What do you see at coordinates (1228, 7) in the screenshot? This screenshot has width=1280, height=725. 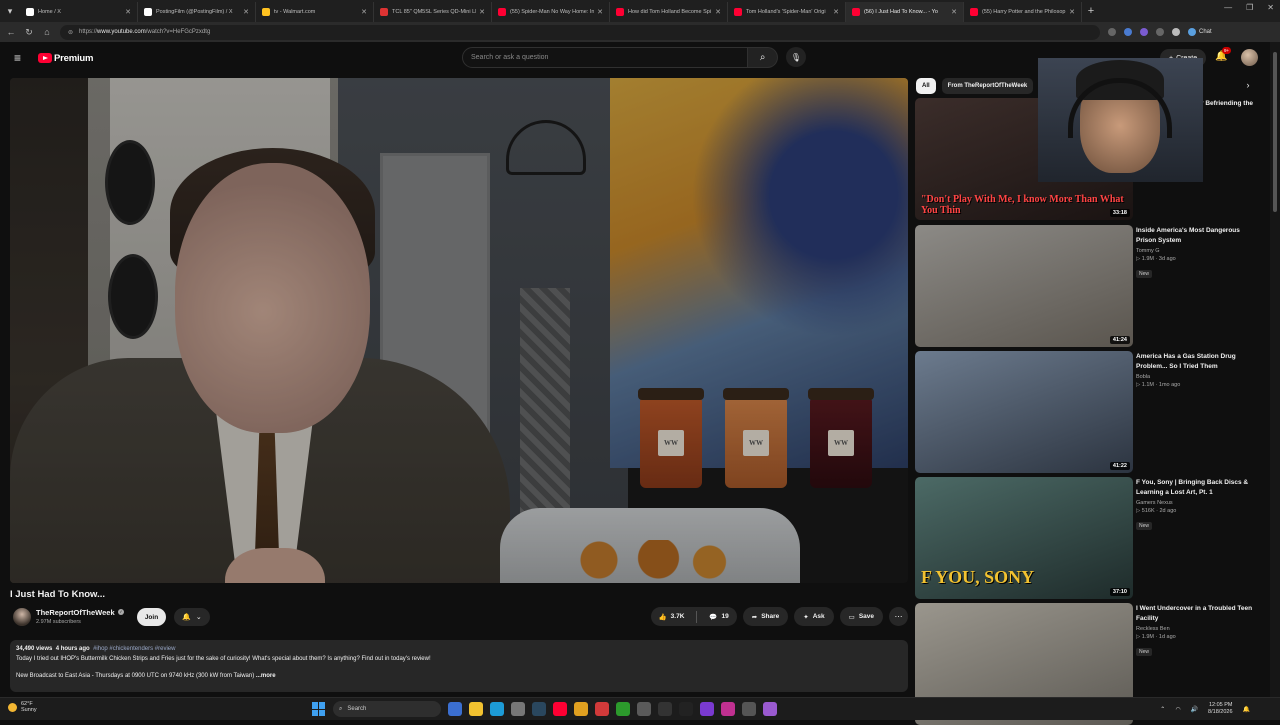 I see `minimize-icon: —` at bounding box center [1228, 7].